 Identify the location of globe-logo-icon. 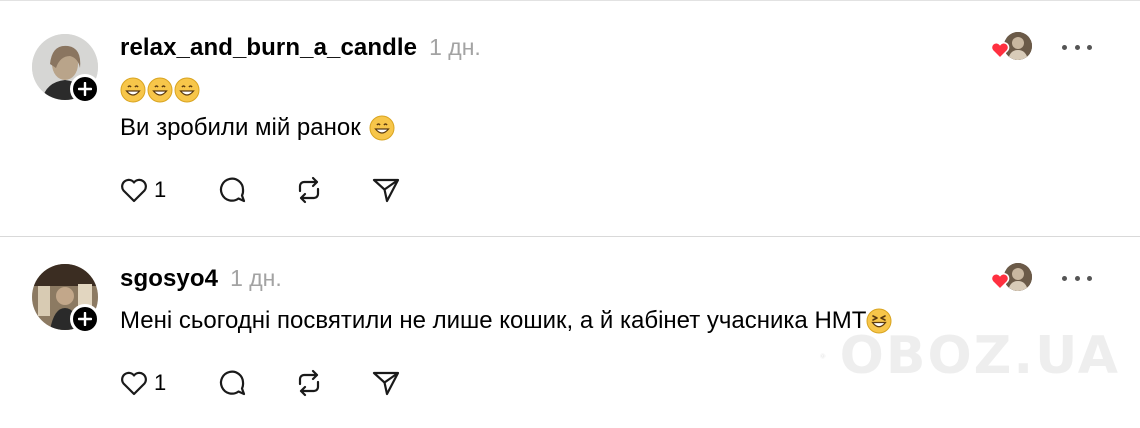
(823, 356).